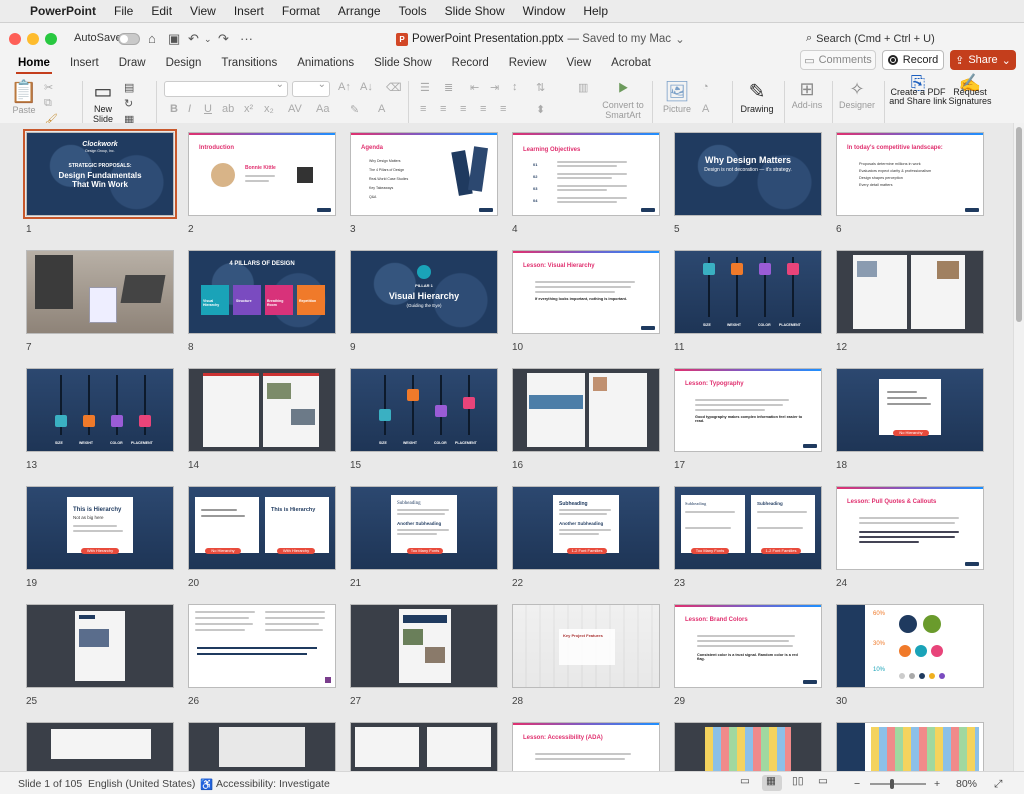  I want to click on slide-thumbnail-24: Lesson: Pull Quotes & Callouts, so click(910, 528).